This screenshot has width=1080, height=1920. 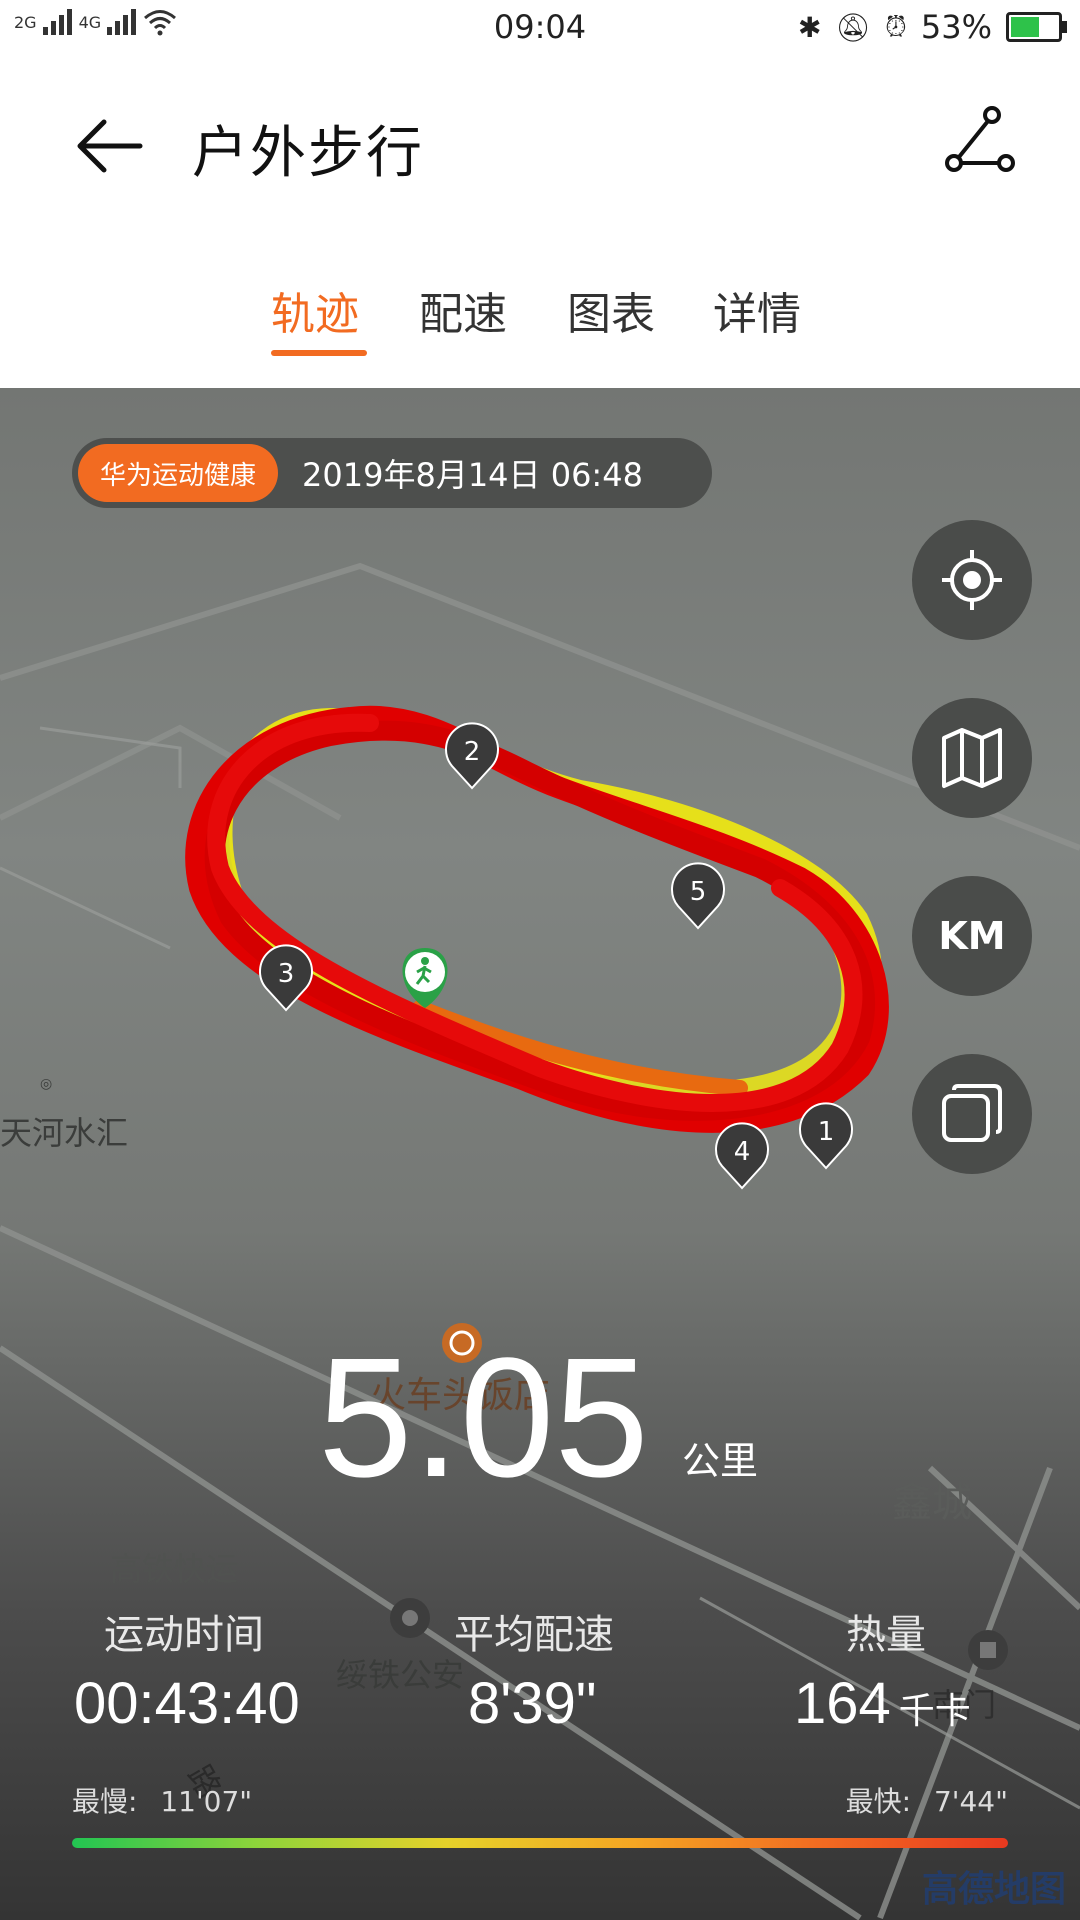 I want to click on duration-label: 运动时间, so click(x=184, y=1635).